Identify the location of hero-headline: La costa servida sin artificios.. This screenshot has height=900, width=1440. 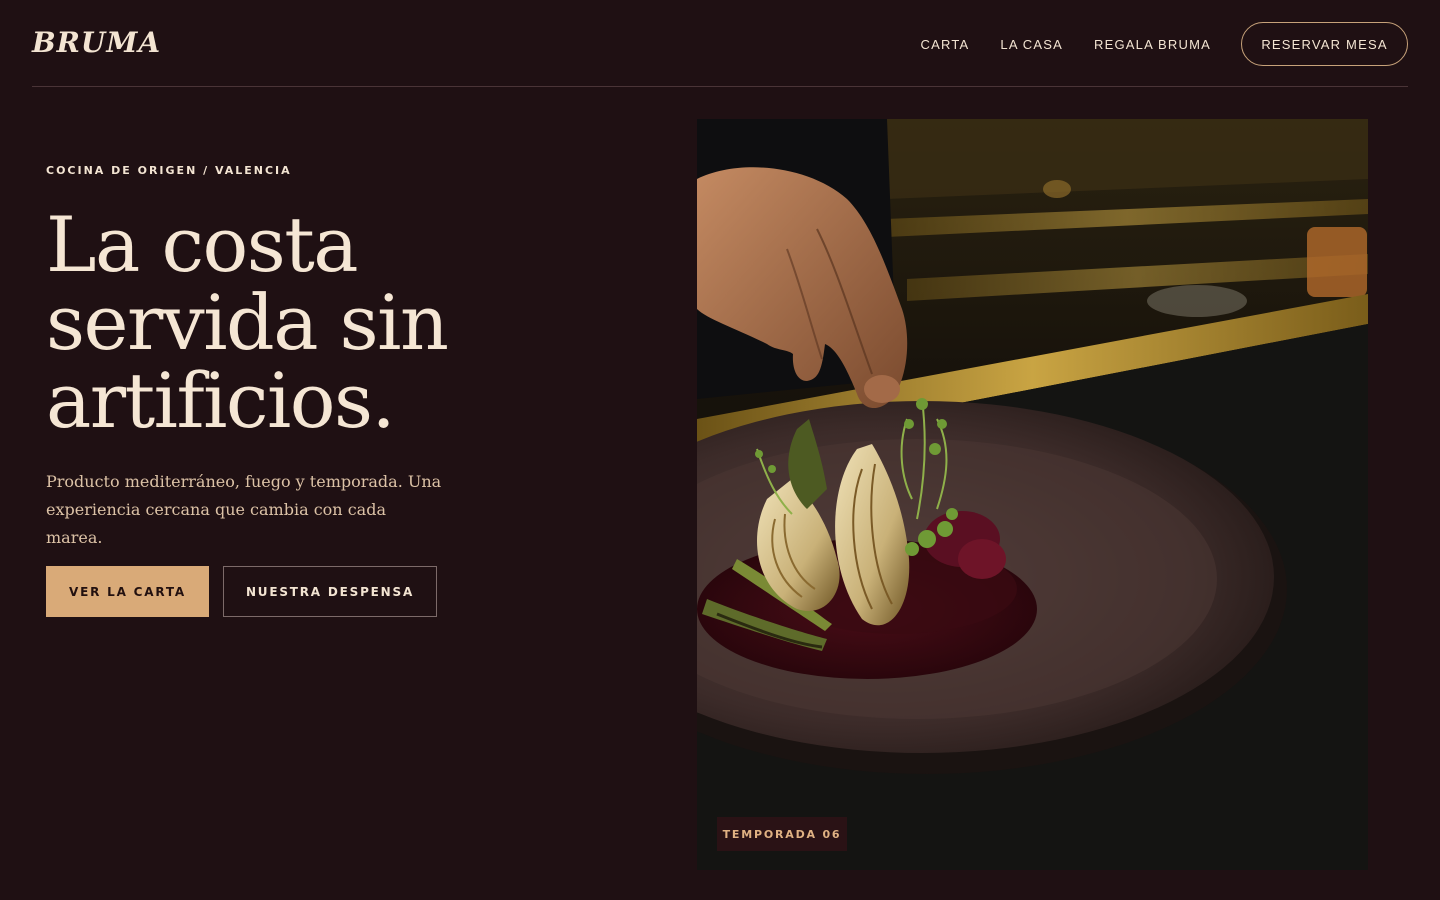
(326, 323).